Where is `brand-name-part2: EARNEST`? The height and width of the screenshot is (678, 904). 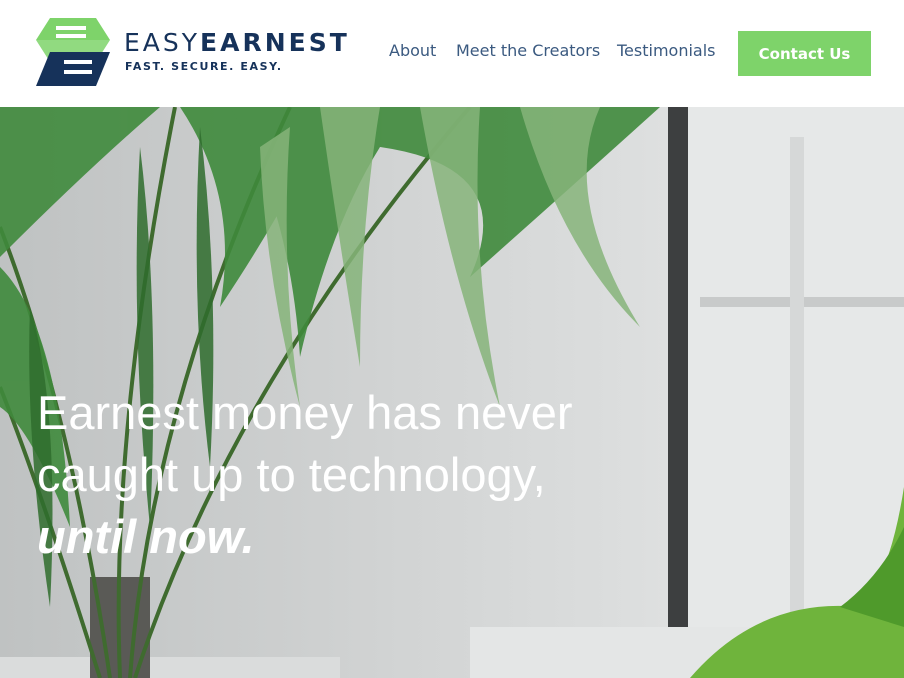 brand-name-part2: EARNEST is located at coordinates (275, 42).